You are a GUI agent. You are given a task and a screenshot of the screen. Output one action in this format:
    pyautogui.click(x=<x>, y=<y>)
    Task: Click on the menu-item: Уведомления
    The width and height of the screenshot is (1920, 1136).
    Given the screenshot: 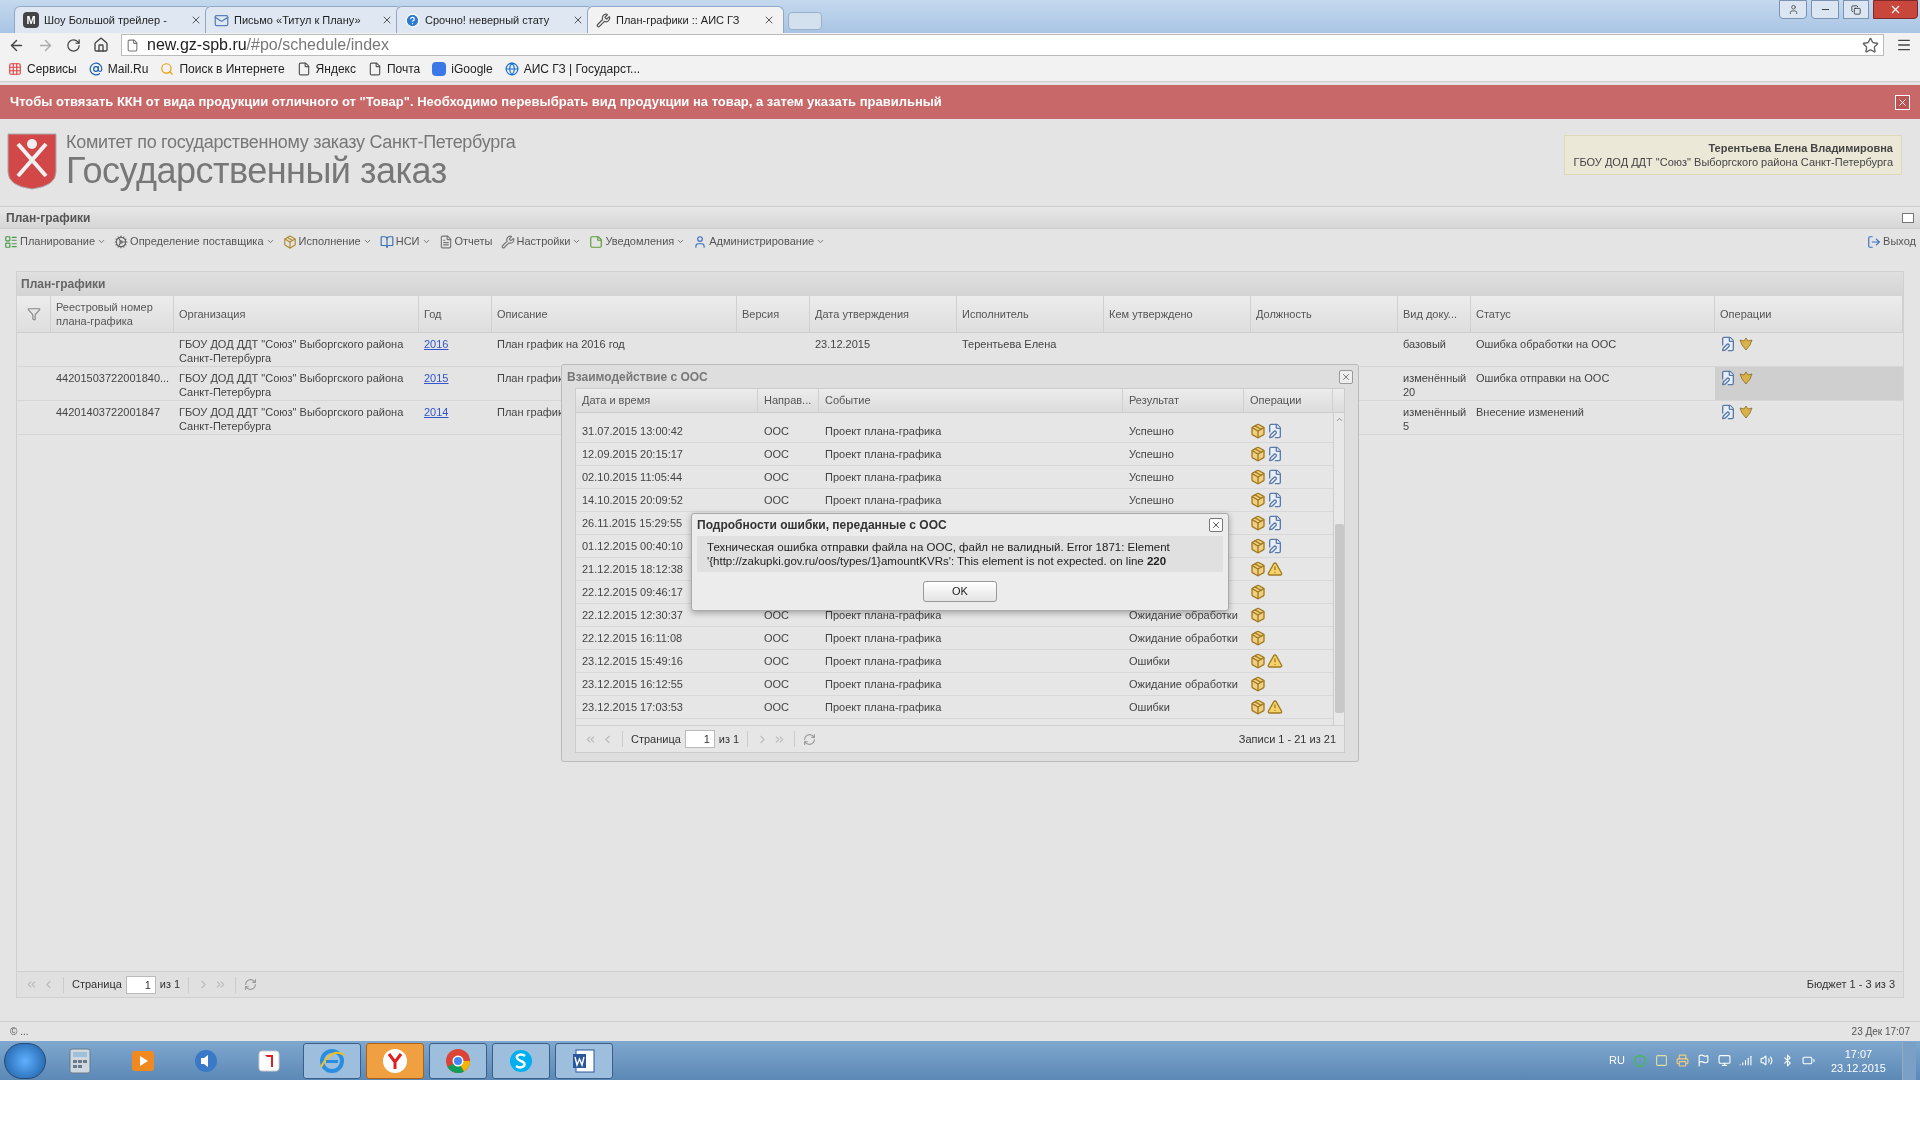 What is the action you would take?
    pyautogui.click(x=637, y=241)
    